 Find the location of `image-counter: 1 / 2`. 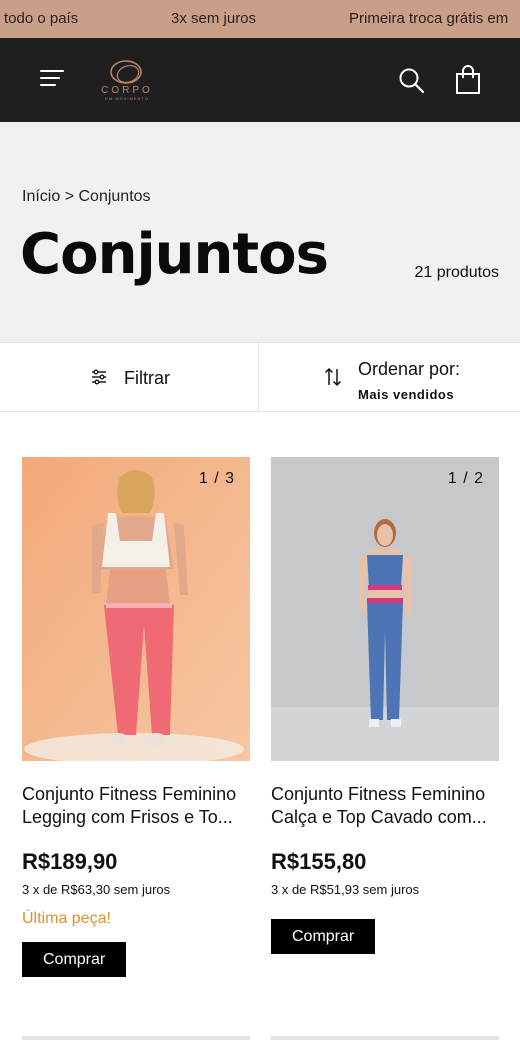

image-counter: 1 / 2 is located at coordinates (465, 478).